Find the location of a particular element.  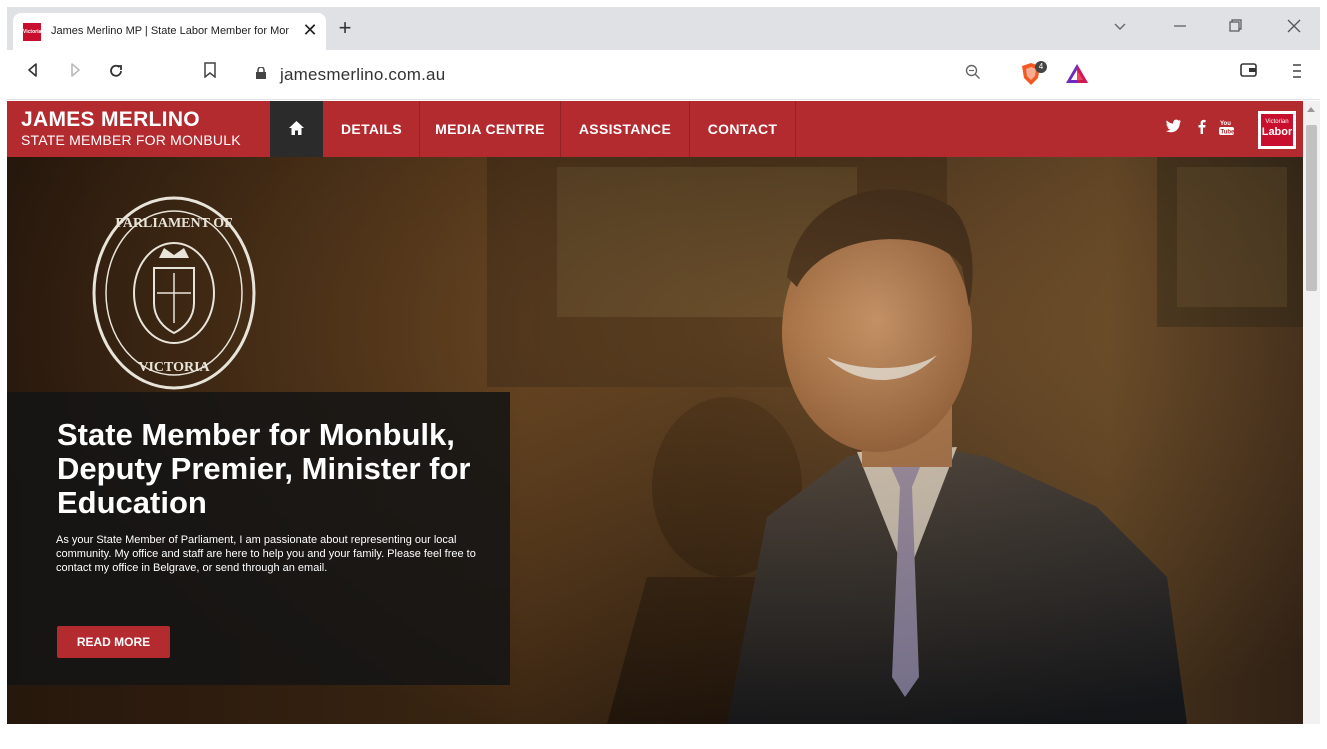

home-nav-button is located at coordinates (296, 129).